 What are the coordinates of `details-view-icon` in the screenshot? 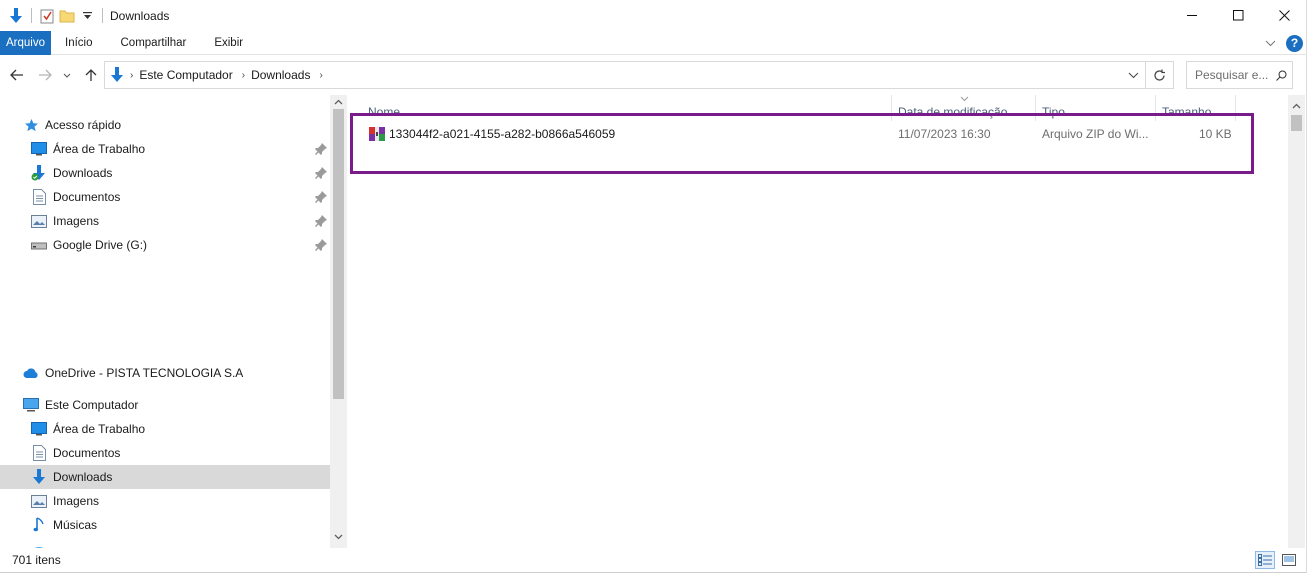 It's located at (1265, 560).